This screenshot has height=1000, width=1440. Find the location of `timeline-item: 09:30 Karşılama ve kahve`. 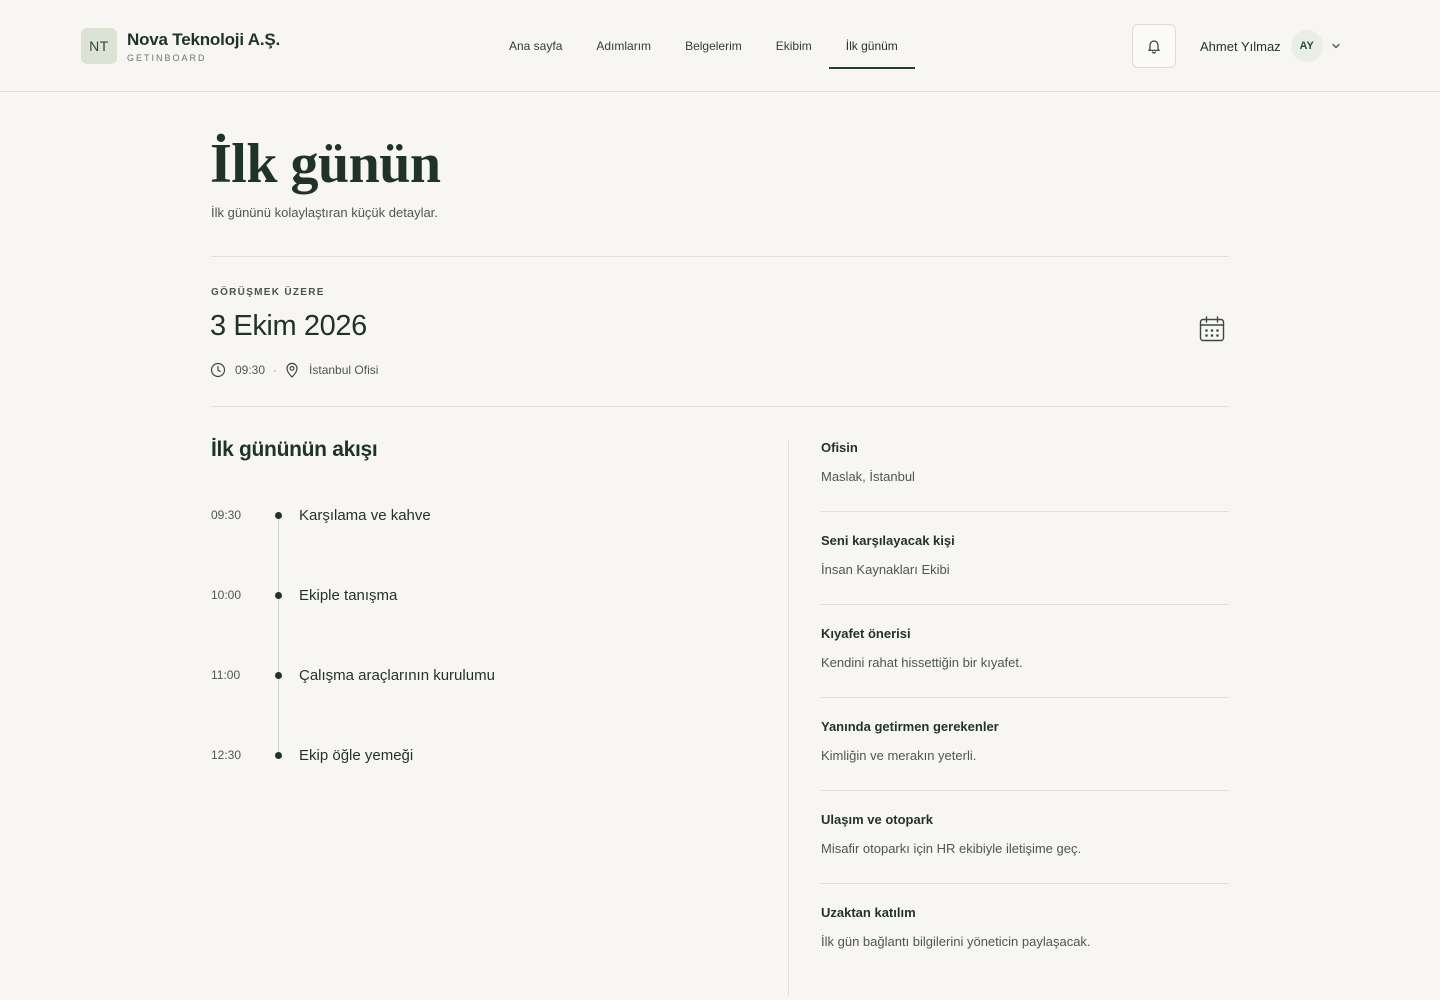

timeline-item: 09:30 Karşılama ve kahve is located at coordinates (321, 515).